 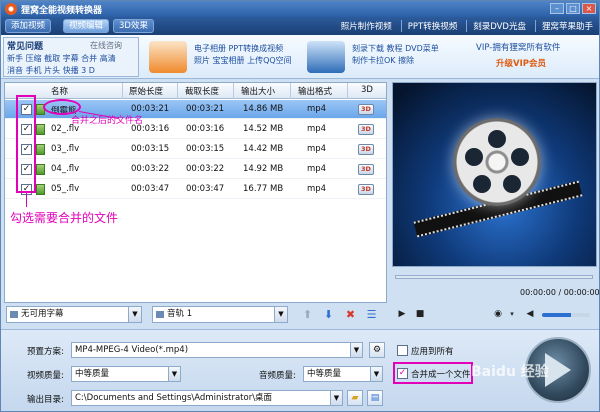 What do you see at coordinates (496, 26) in the screenshot?
I see `link-dvd-burn: 刻录DVD光盘` at bounding box center [496, 26].